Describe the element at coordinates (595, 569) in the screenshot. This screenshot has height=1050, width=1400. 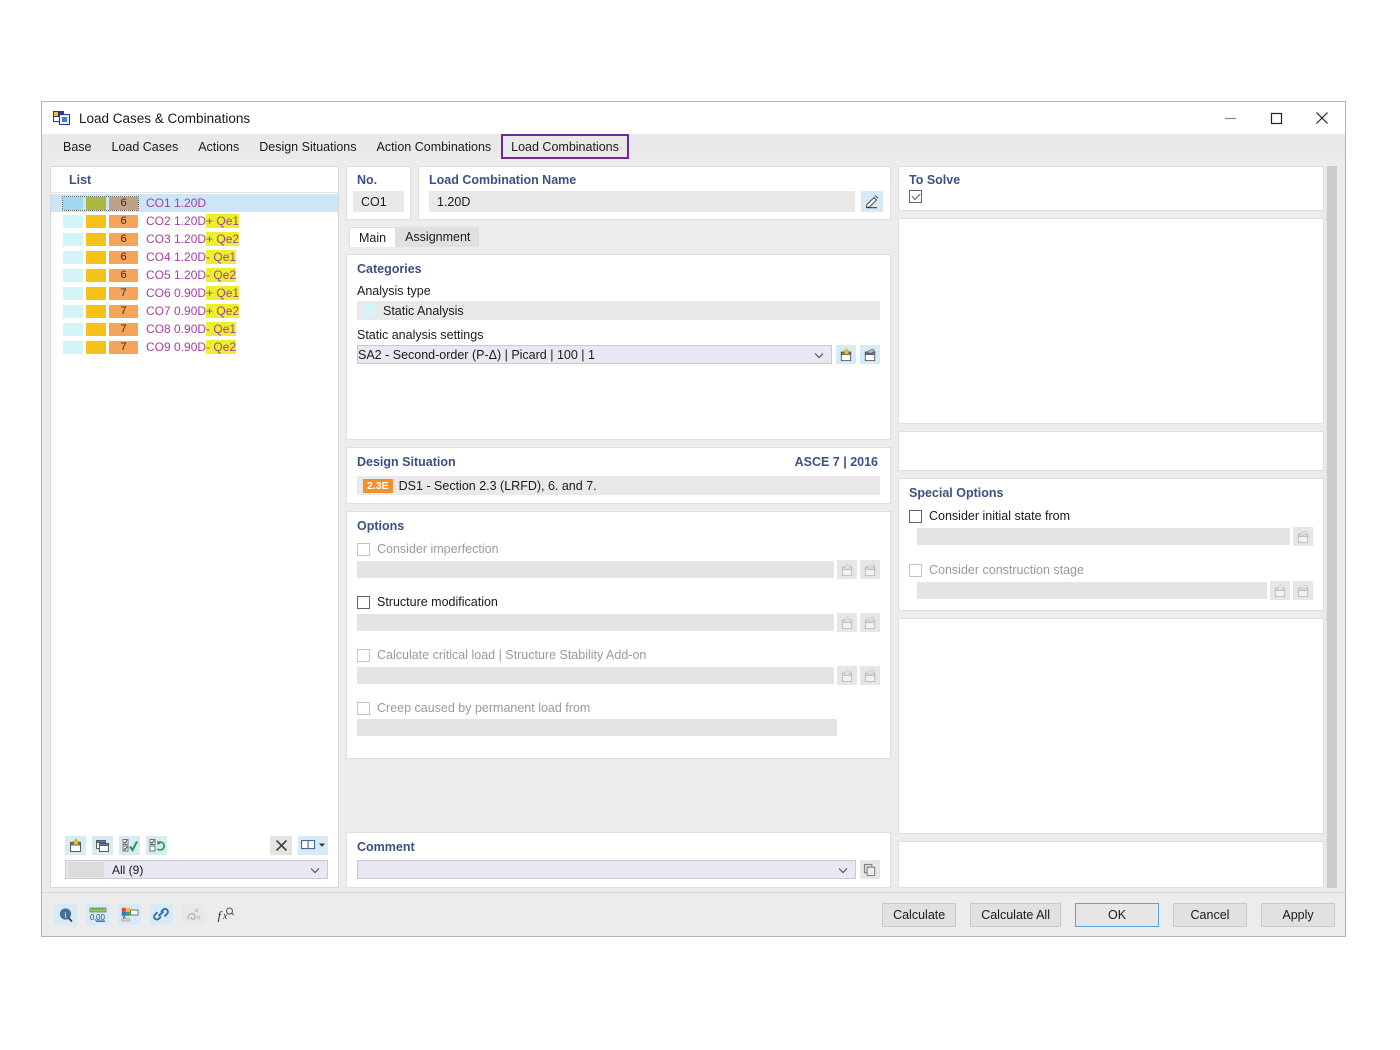
I see `consider-imperfection-field` at that location.